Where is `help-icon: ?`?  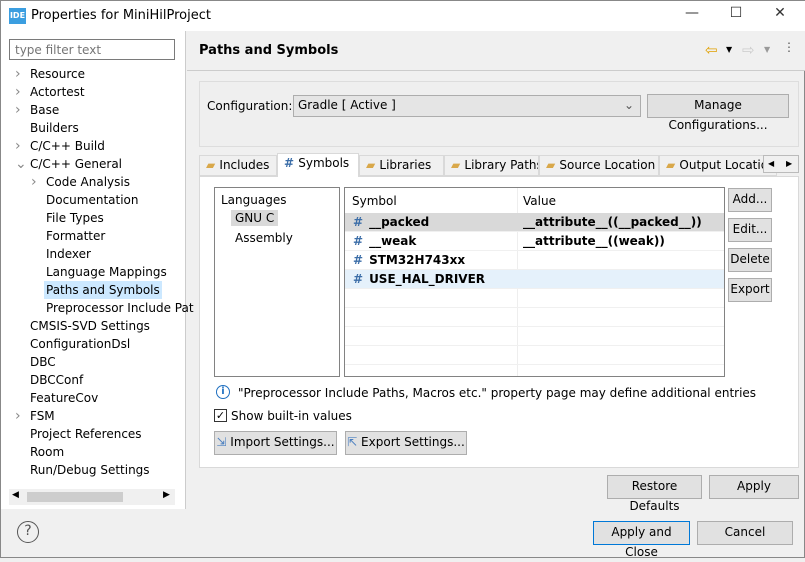
help-icon: ? is located at coordinates (28, 532).